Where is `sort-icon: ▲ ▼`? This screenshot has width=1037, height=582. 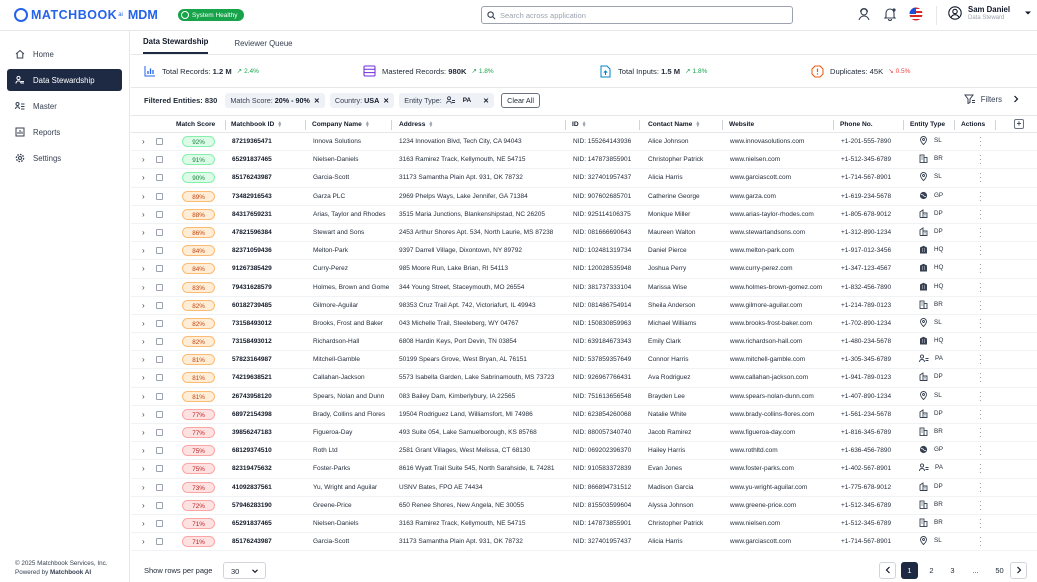 sort-icon: ▲ ▼ is located at coordinates (584, 124).